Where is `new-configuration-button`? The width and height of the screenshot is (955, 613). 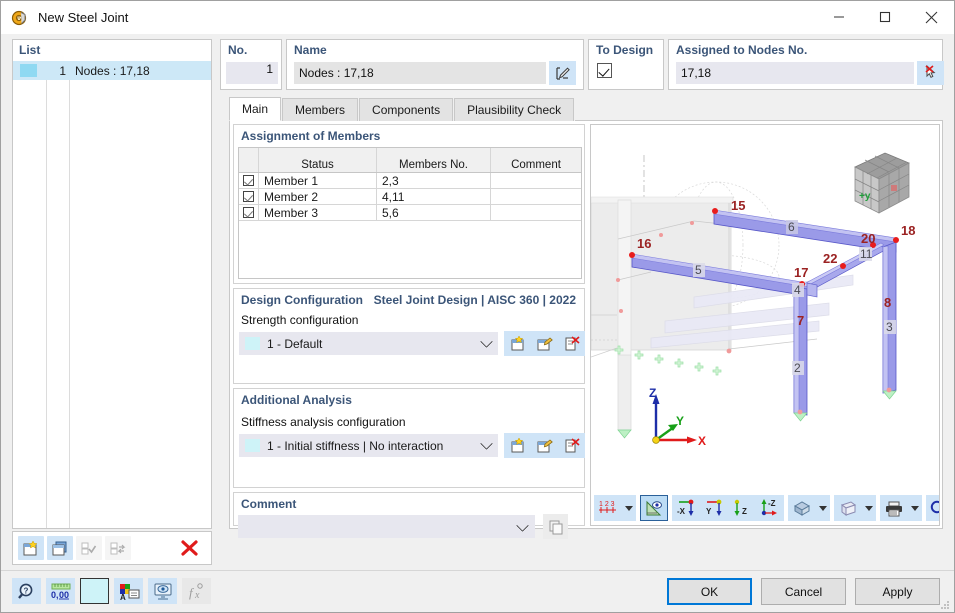
new-configuration-button is located at coordinates (517, 343).